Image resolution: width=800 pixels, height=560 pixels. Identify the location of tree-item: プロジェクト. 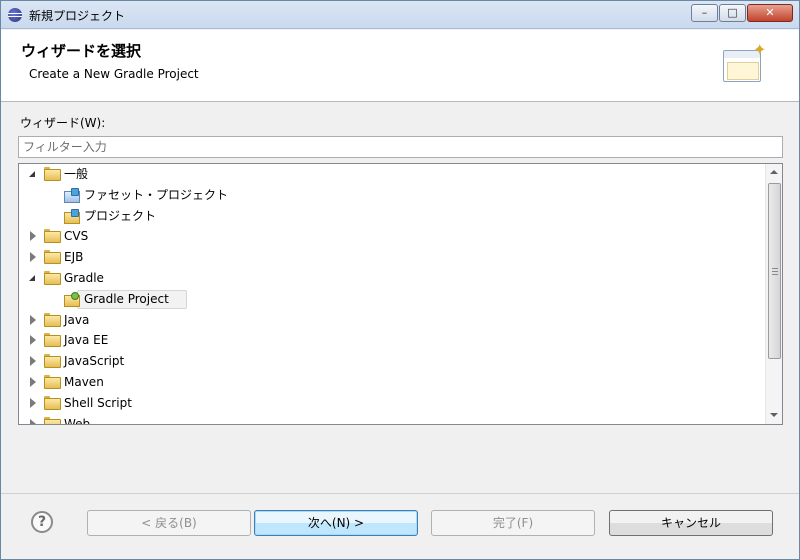
(391, 216).